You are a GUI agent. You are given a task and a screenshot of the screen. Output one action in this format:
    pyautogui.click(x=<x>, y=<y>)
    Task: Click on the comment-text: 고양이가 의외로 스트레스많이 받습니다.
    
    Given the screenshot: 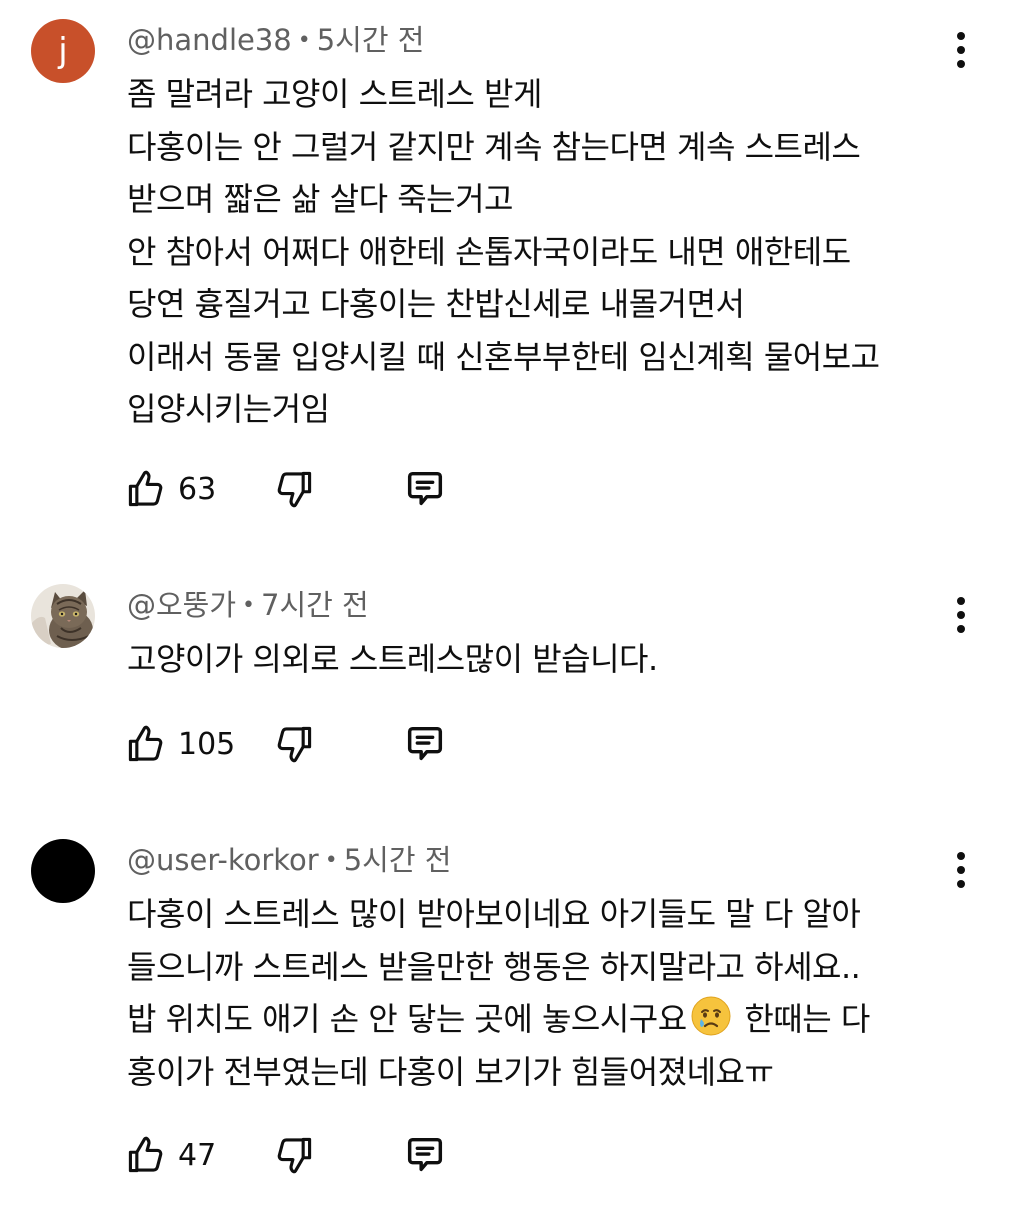 What is the action you would take?
    pyautogui.click(x=552, y=659)
    